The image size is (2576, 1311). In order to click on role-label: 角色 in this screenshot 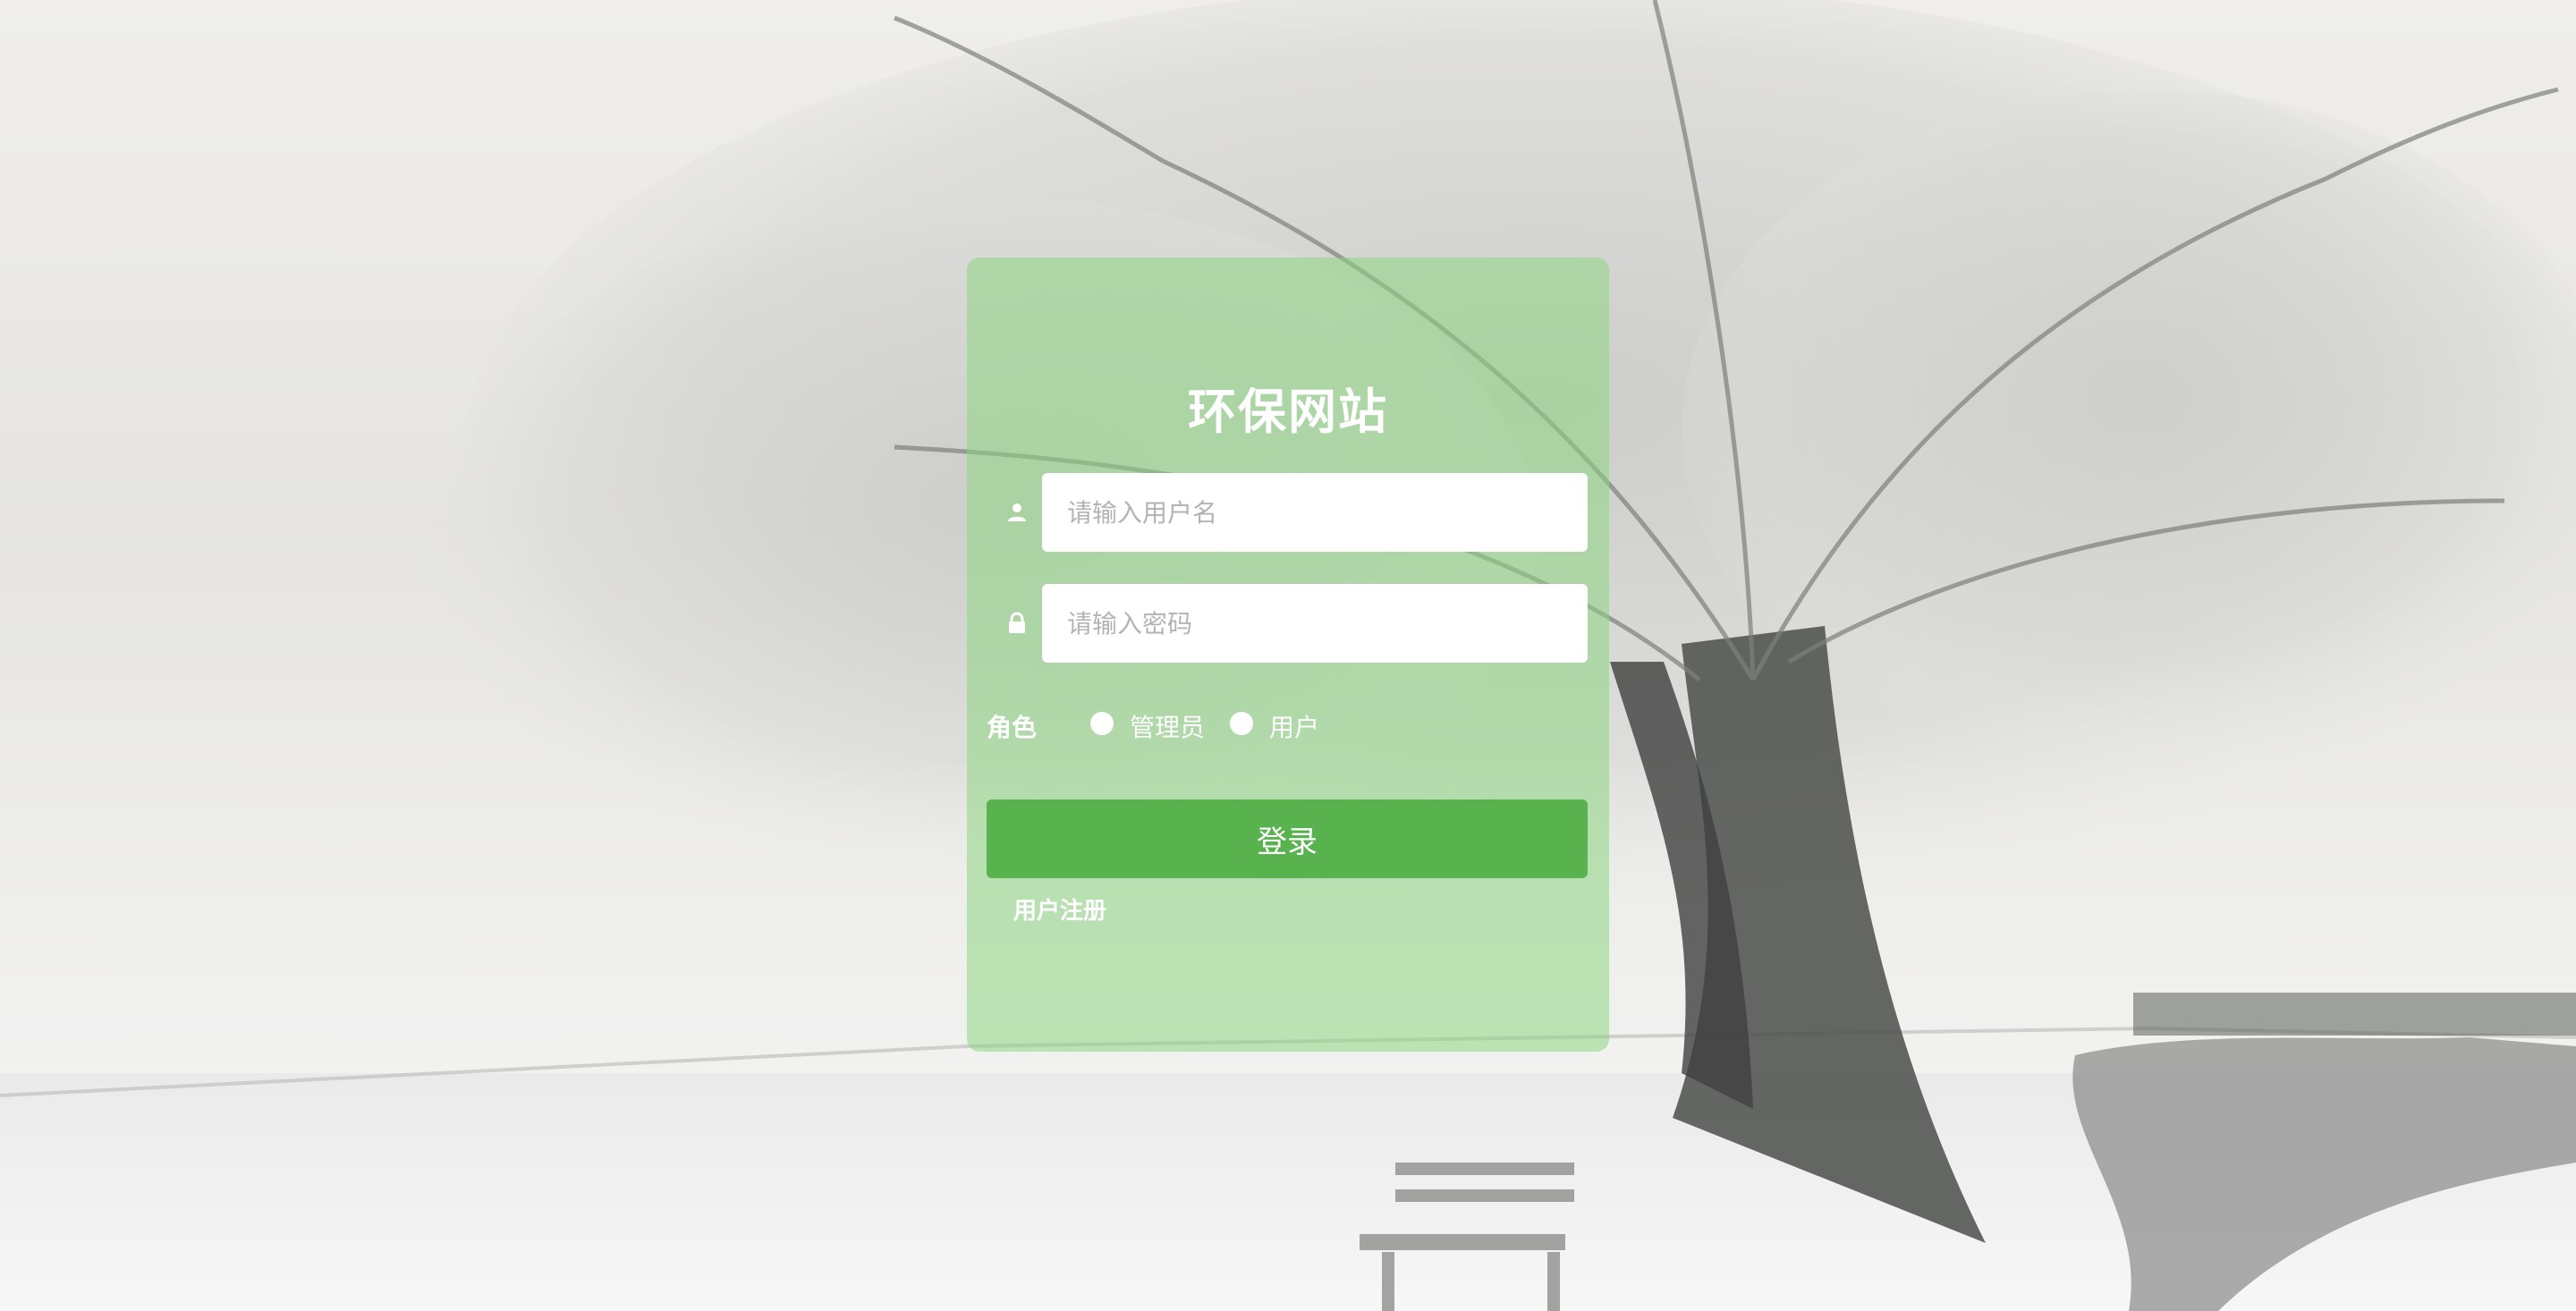, I will do `click(1012, 727)`.